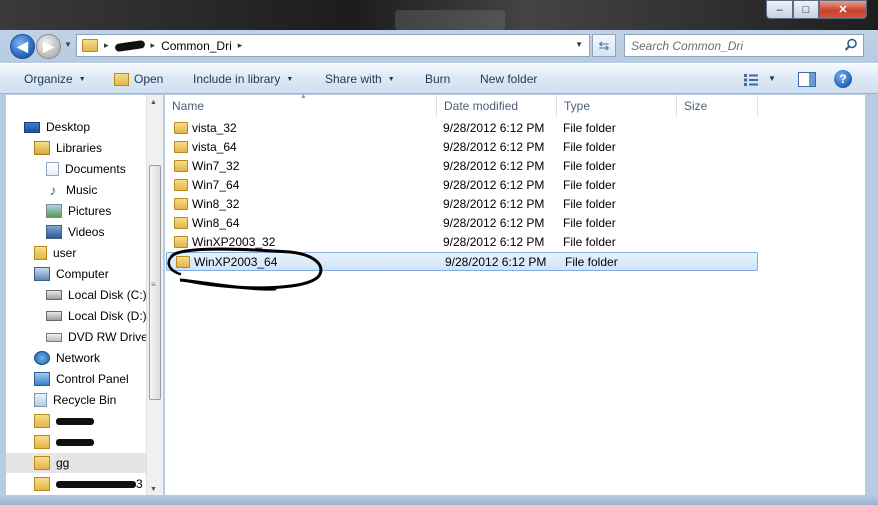  Describe the element at coordinates (153, 102) in the screenshot. I see `scroll-up-icon: ▲` at that location.